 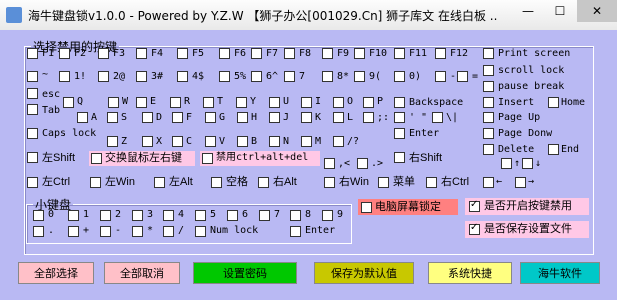 What do you see at coordinates (306, 117) in the screenshot?
I see `checkbox-k` at bounding box center [306, 117].